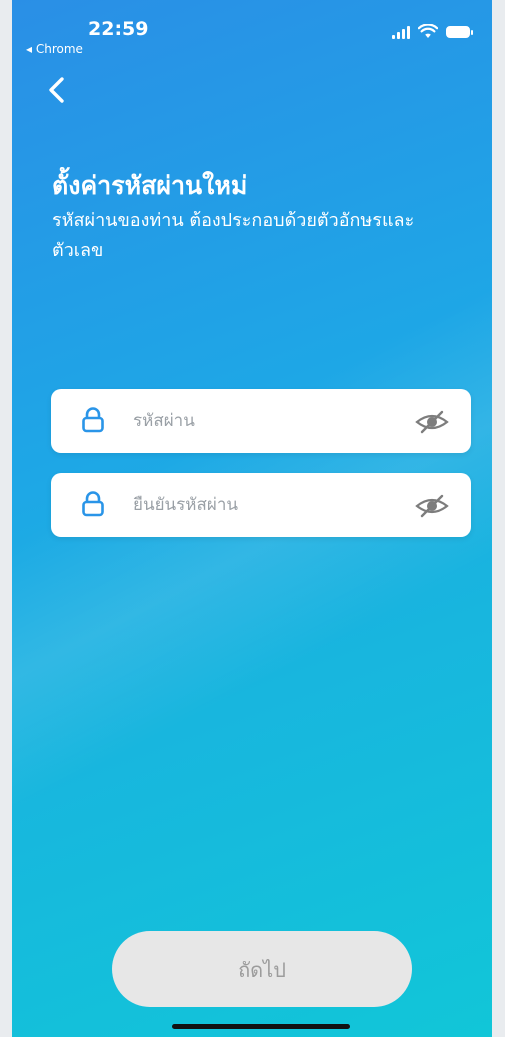  I want to click on next-button: ถัดไป, so click(262, 969).